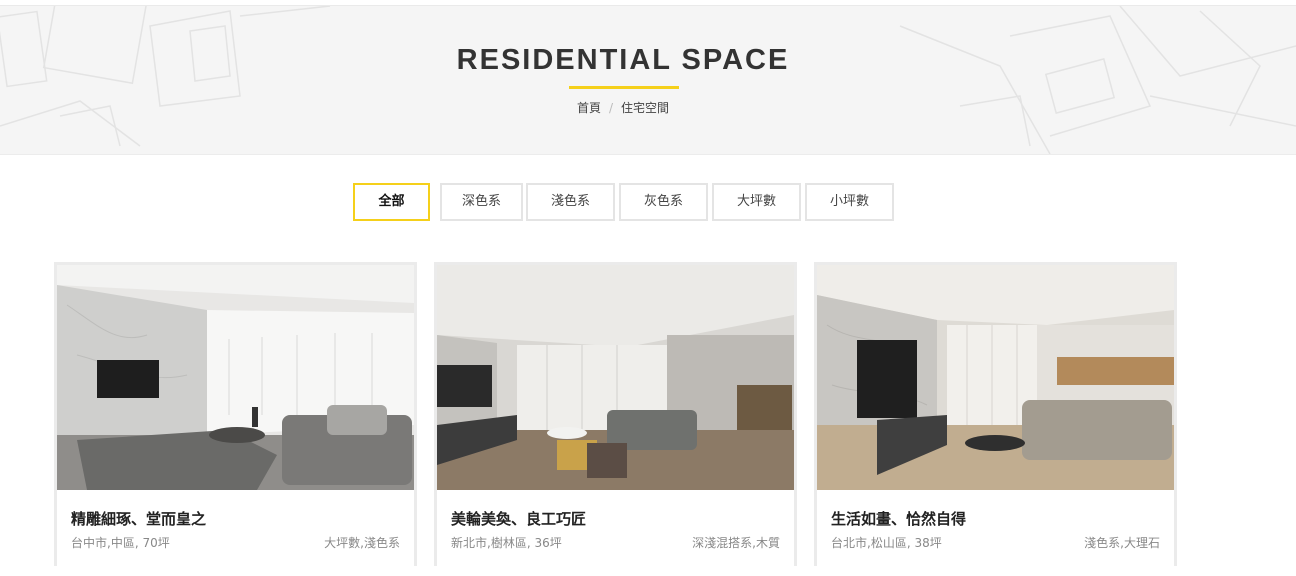 The height and width of the screenshot is (576, 1296). Describe the element at coordinates (886, 543) in the screenshot. I see `project-location: 台北市,松山區, 38坪` at that location.